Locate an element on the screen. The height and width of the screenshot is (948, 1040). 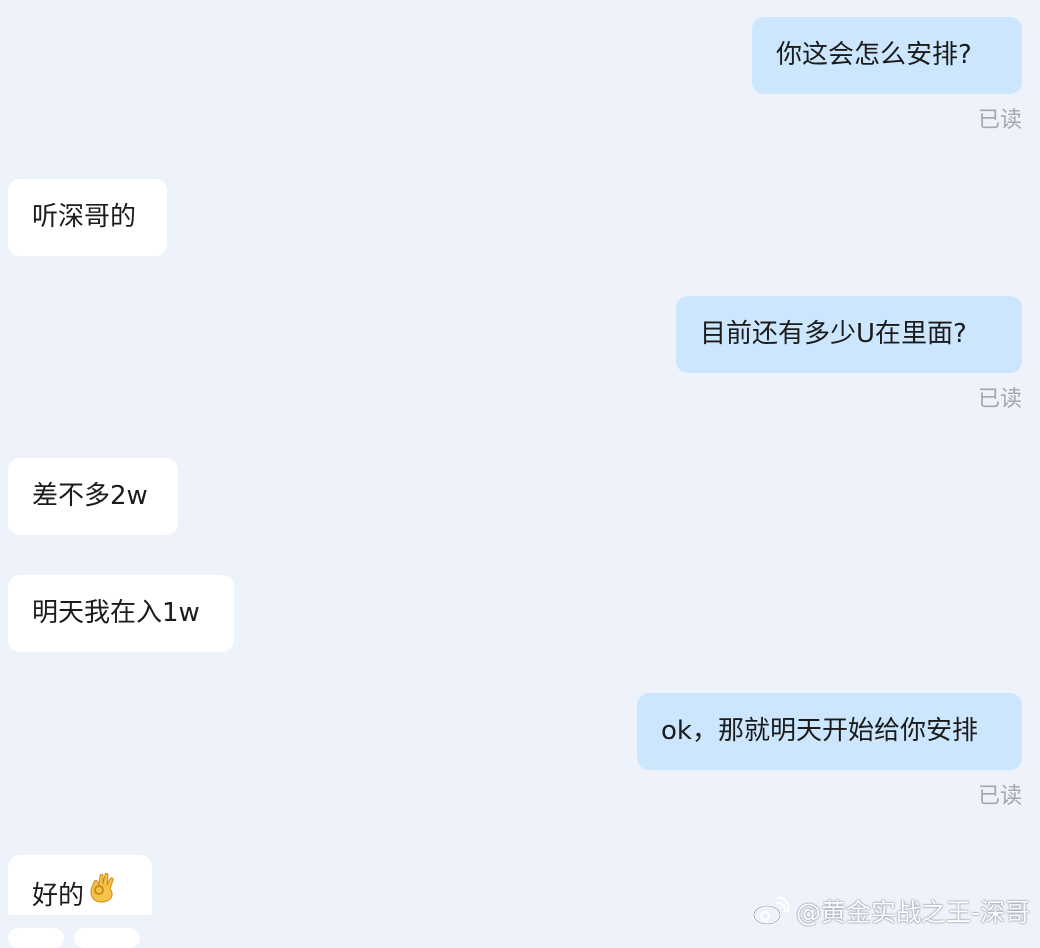
sent-message-bubble: 你这会怎么安排? is located at coordinates (887, 55).